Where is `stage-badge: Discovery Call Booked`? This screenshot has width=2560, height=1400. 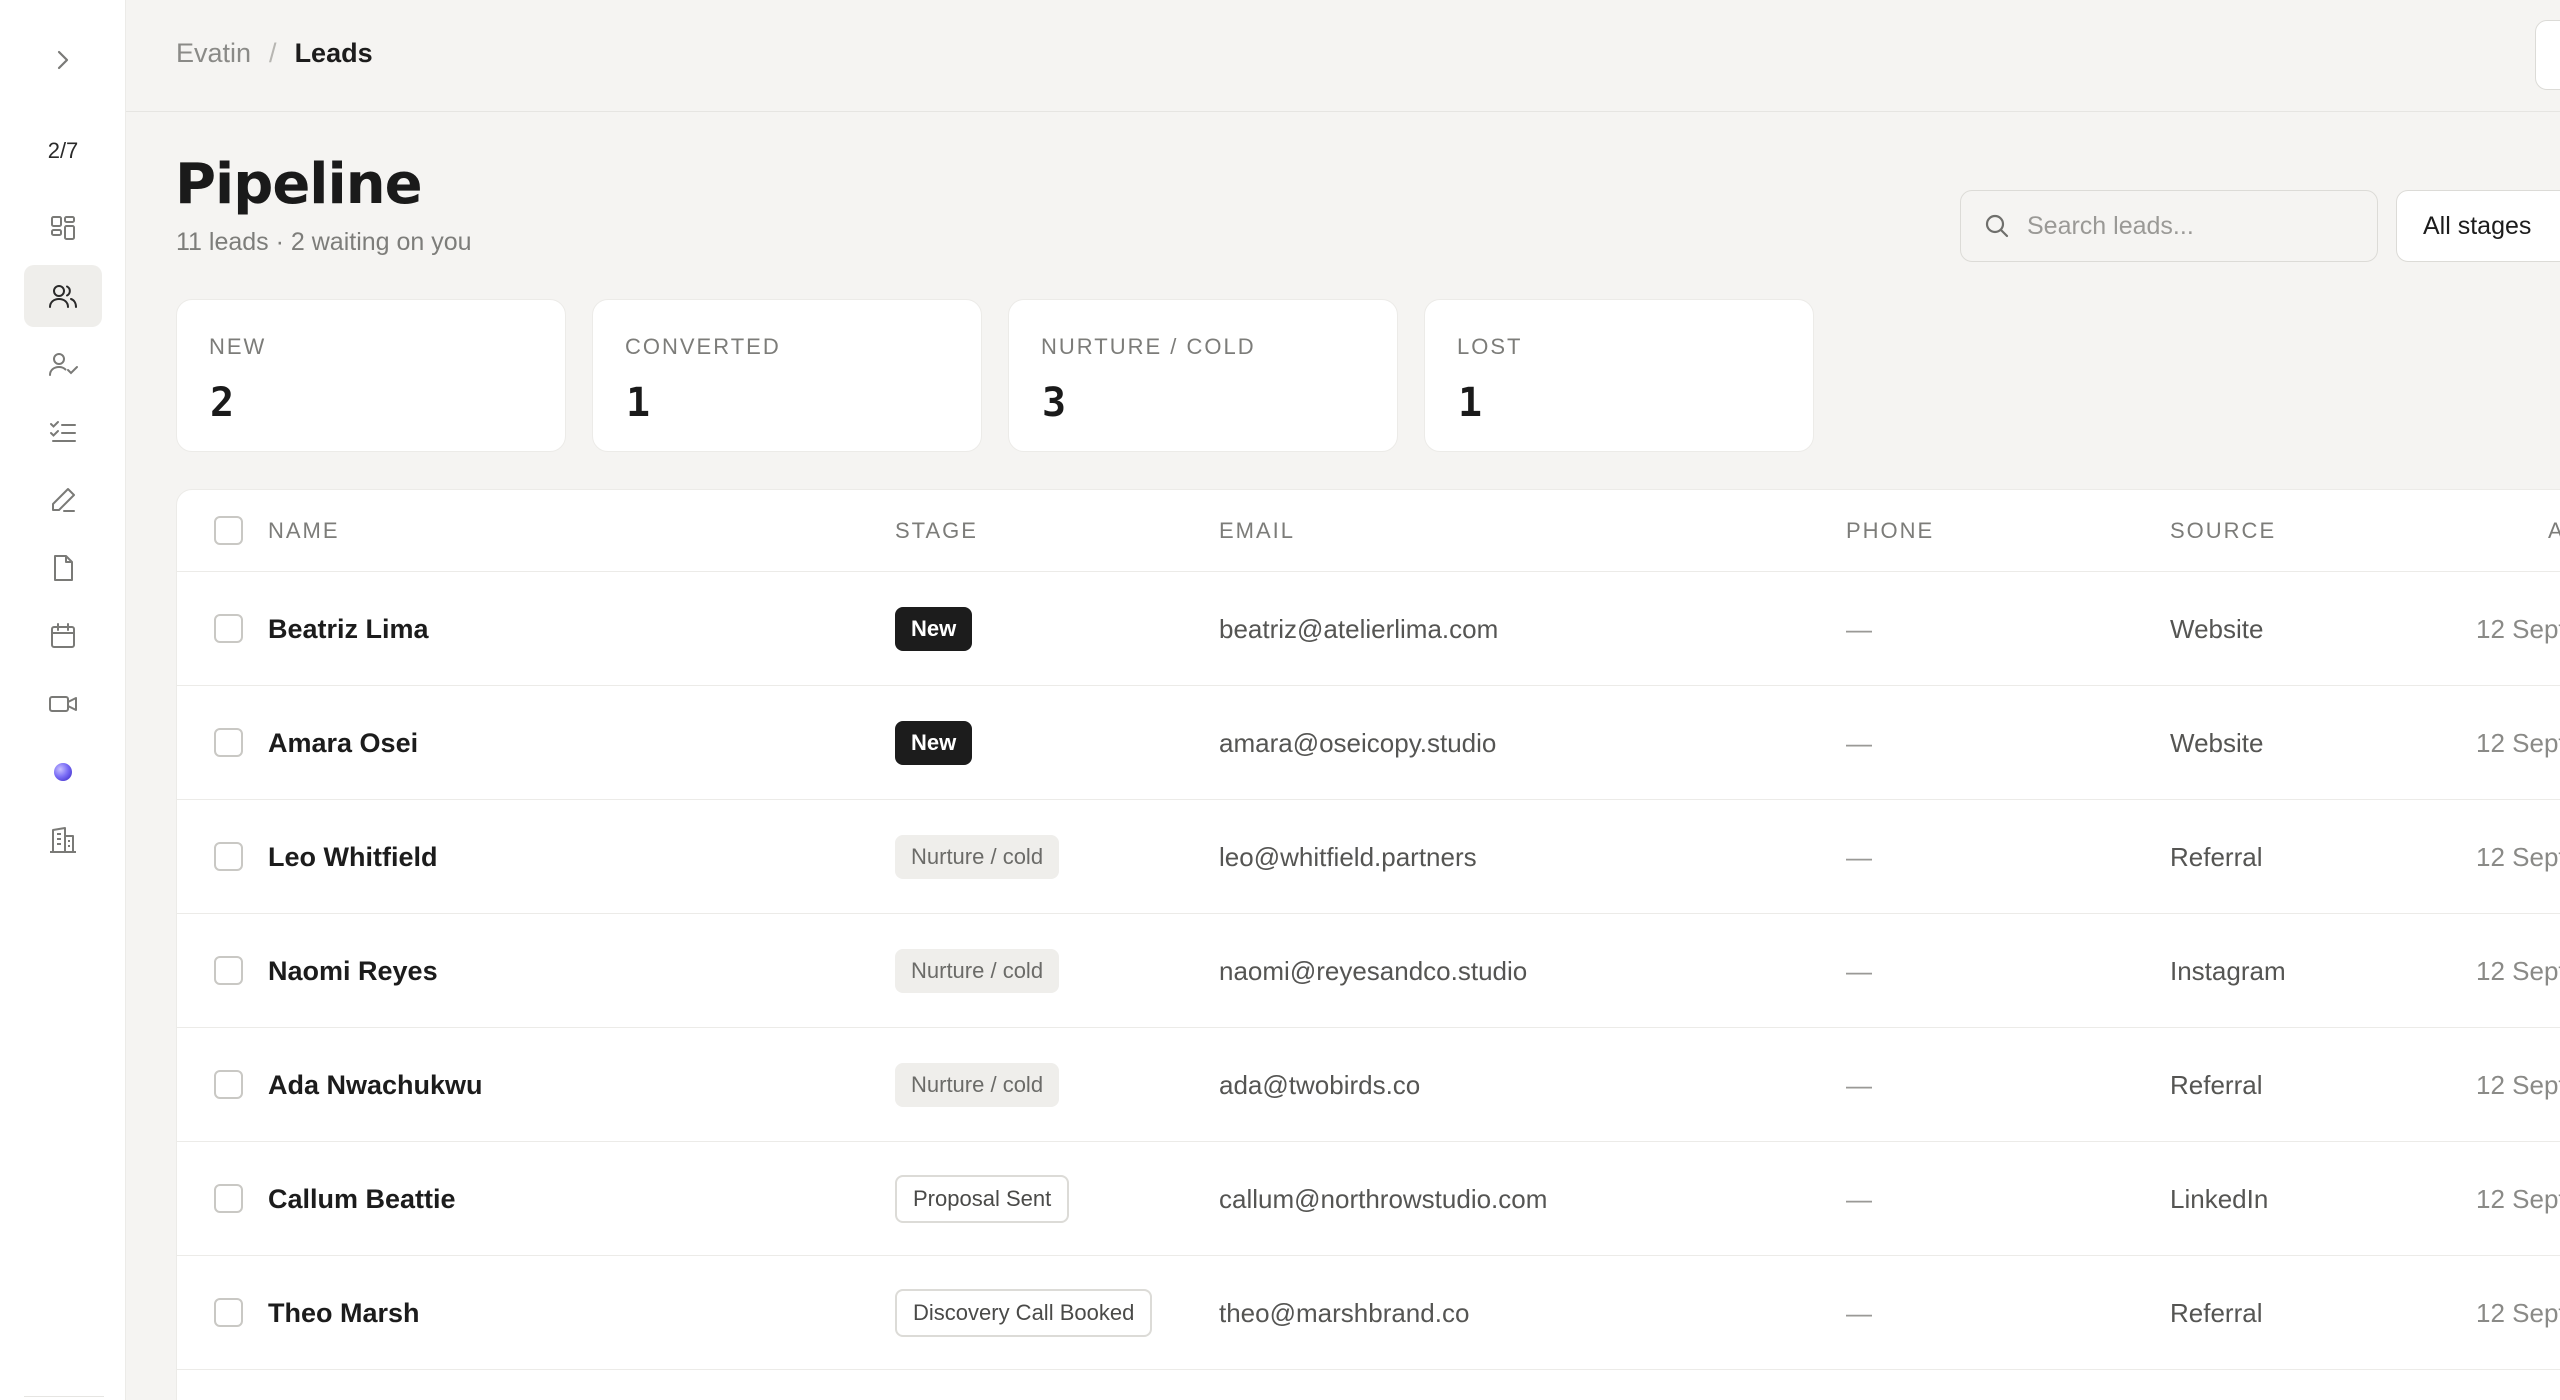 stage-badge: Discovery Call Booked is located at coordinates (1024, 1313).